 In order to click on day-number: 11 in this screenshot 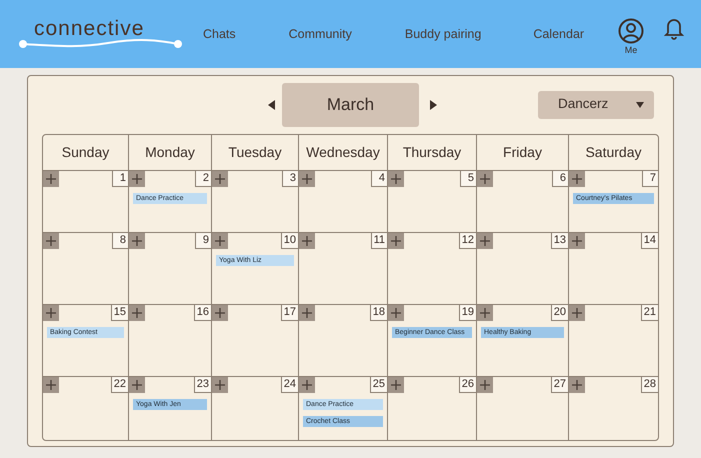, I will do `click(378, 241)`.